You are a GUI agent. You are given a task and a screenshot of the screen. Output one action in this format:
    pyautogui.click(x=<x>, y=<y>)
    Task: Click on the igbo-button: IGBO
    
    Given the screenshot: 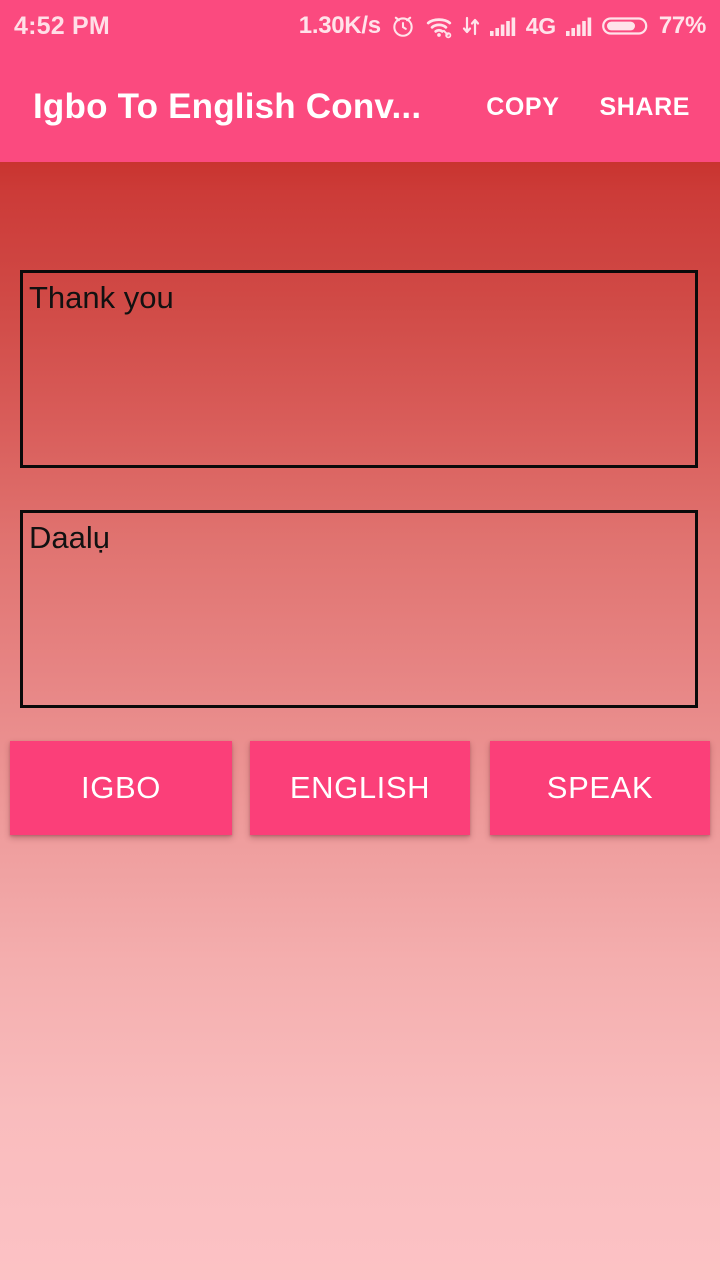 What is the action you would take?
    pyautogui.click(x=121, y=788)
    